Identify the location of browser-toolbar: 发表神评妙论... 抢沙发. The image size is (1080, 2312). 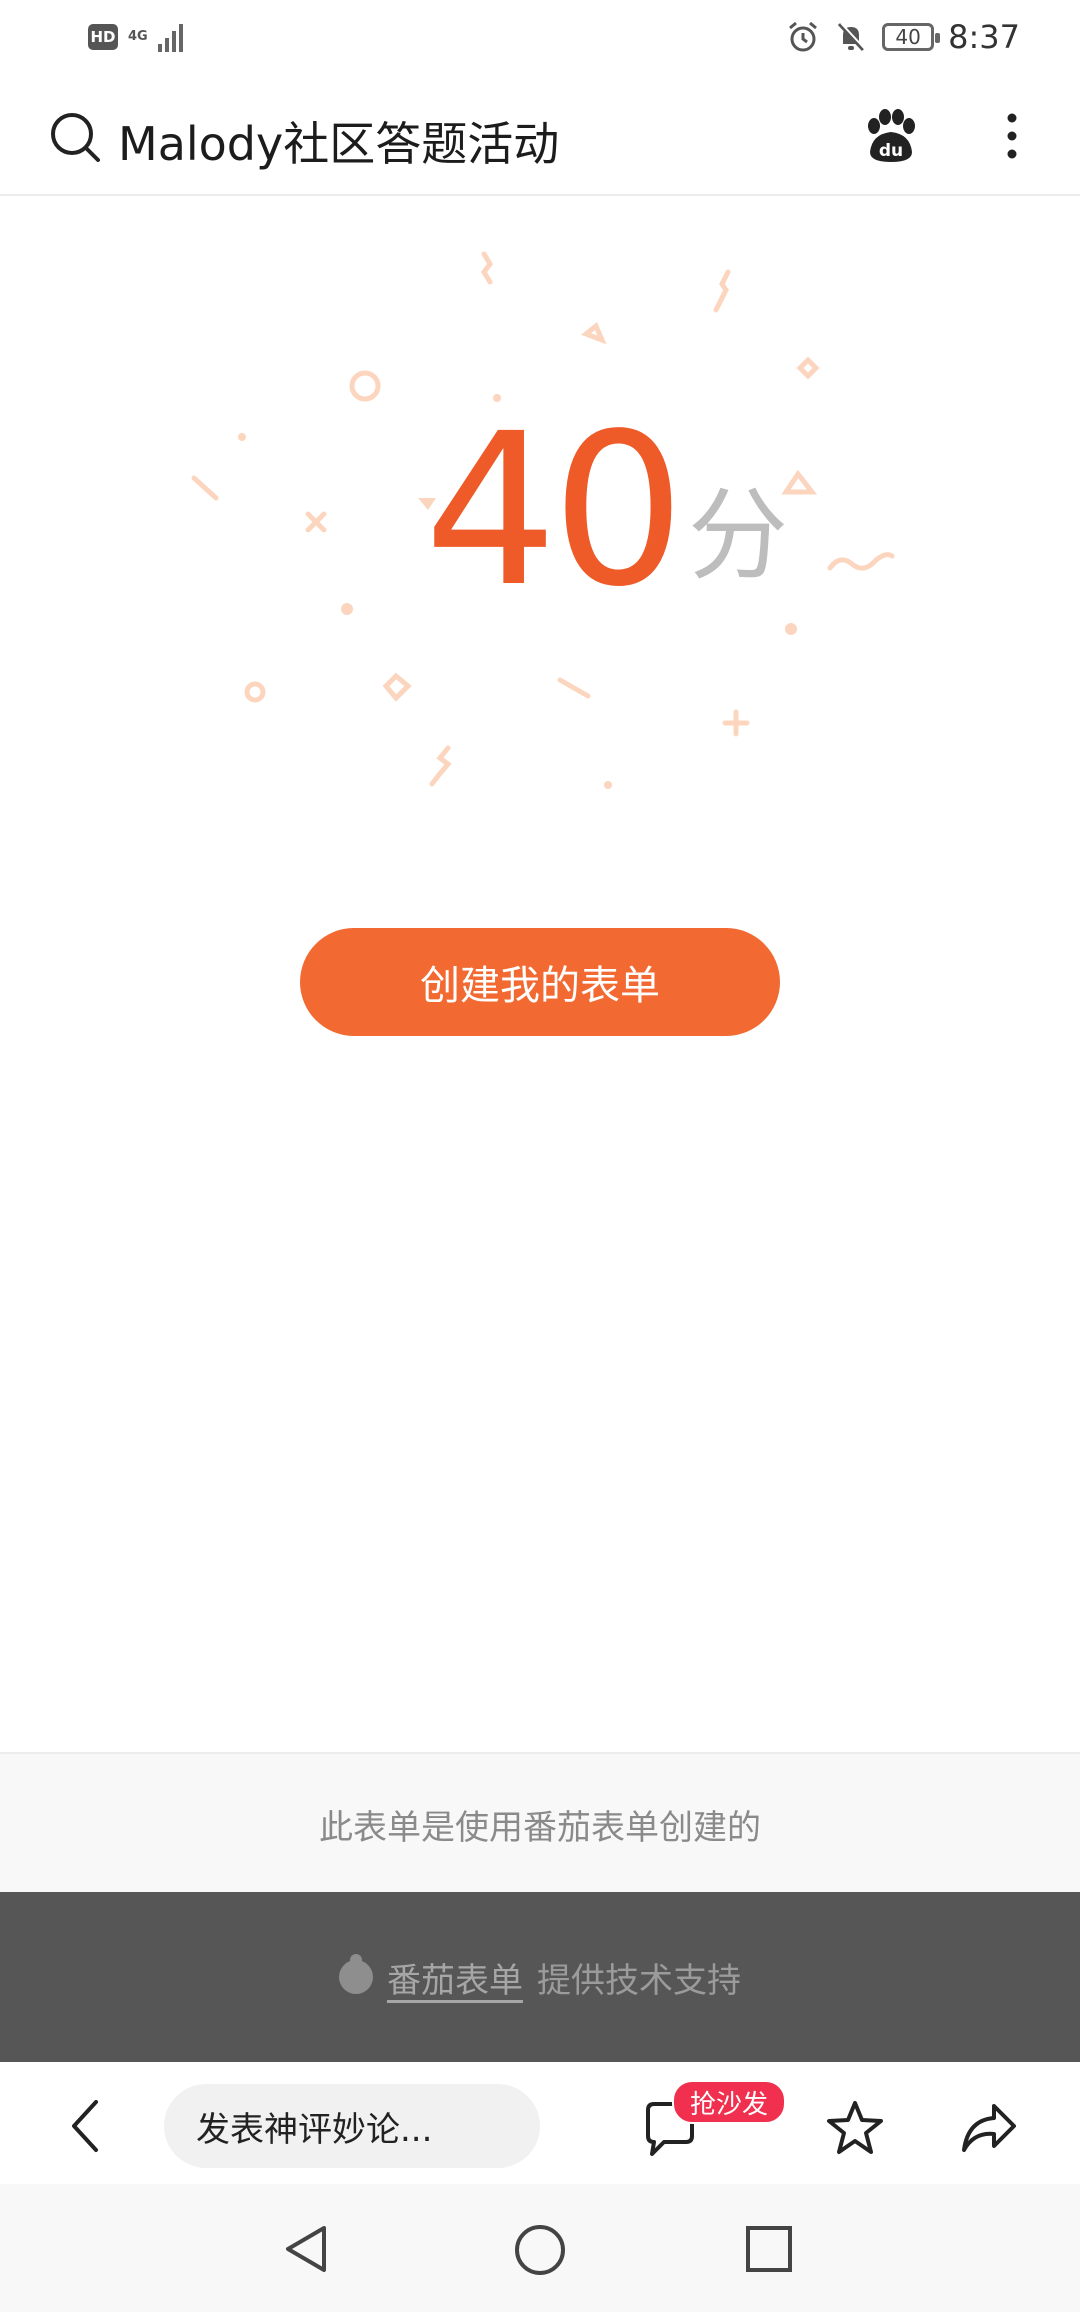
(540, 2123).